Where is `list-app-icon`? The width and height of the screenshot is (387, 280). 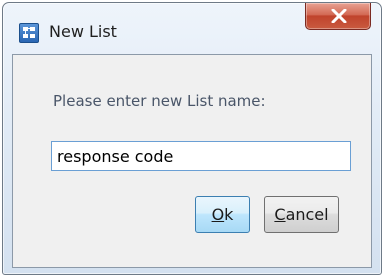 list-app-icon is located at coordinates (29, 33).